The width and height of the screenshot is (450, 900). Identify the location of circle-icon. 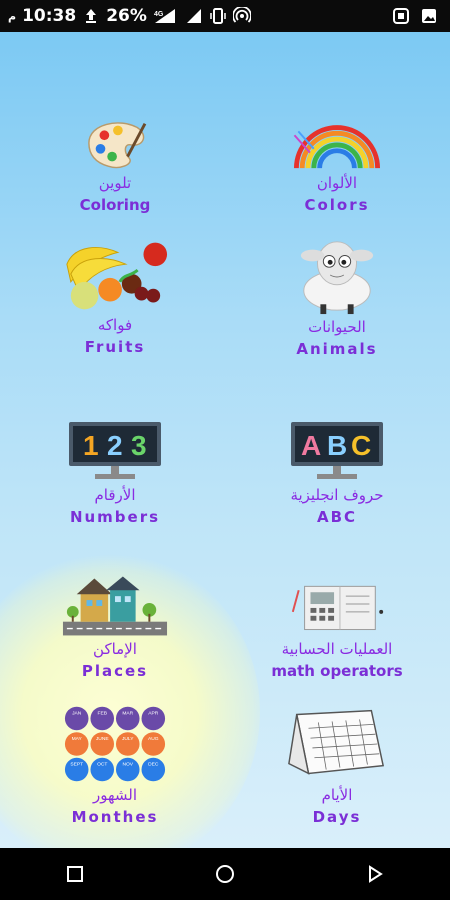
(225, 874).